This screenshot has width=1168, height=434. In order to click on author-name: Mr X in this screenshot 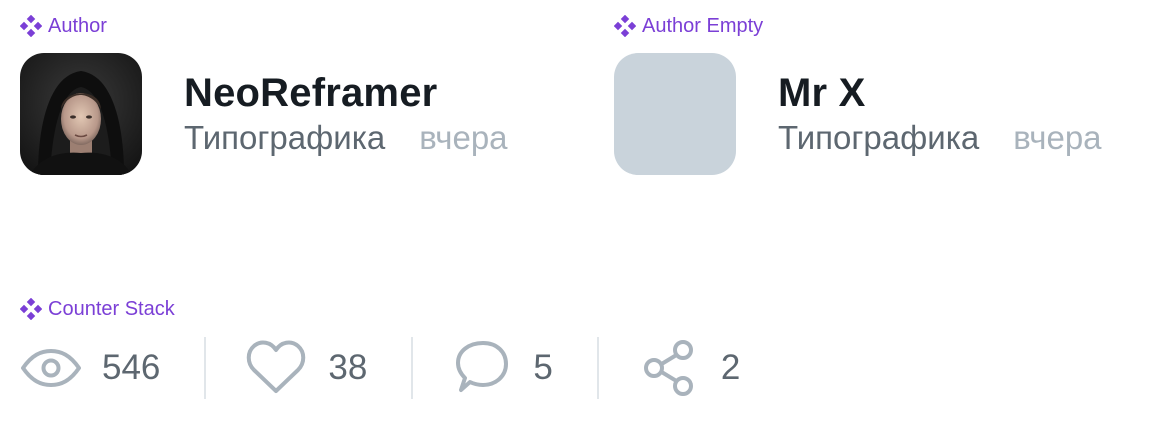, I will do `click(940, 93)`.